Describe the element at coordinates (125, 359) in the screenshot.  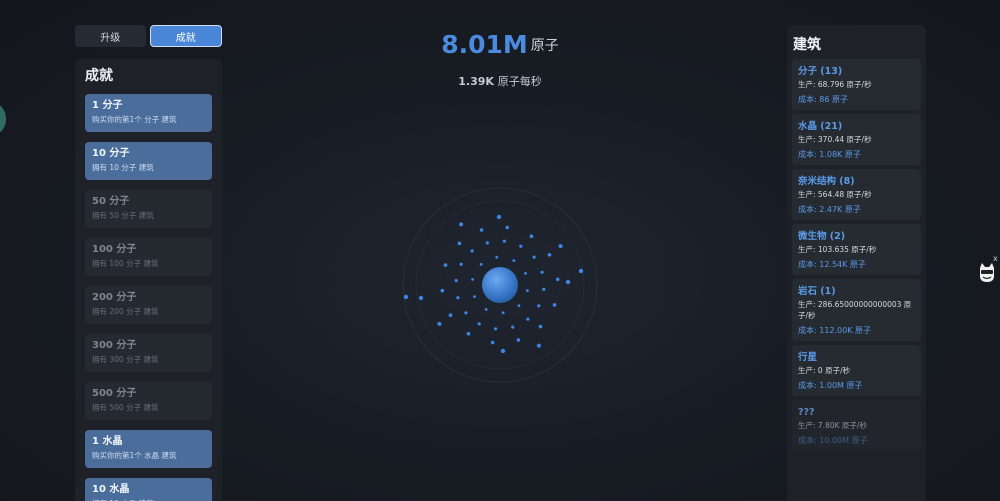
I see `achievement-desc: 拥有 300 分子 建筑` at that location.